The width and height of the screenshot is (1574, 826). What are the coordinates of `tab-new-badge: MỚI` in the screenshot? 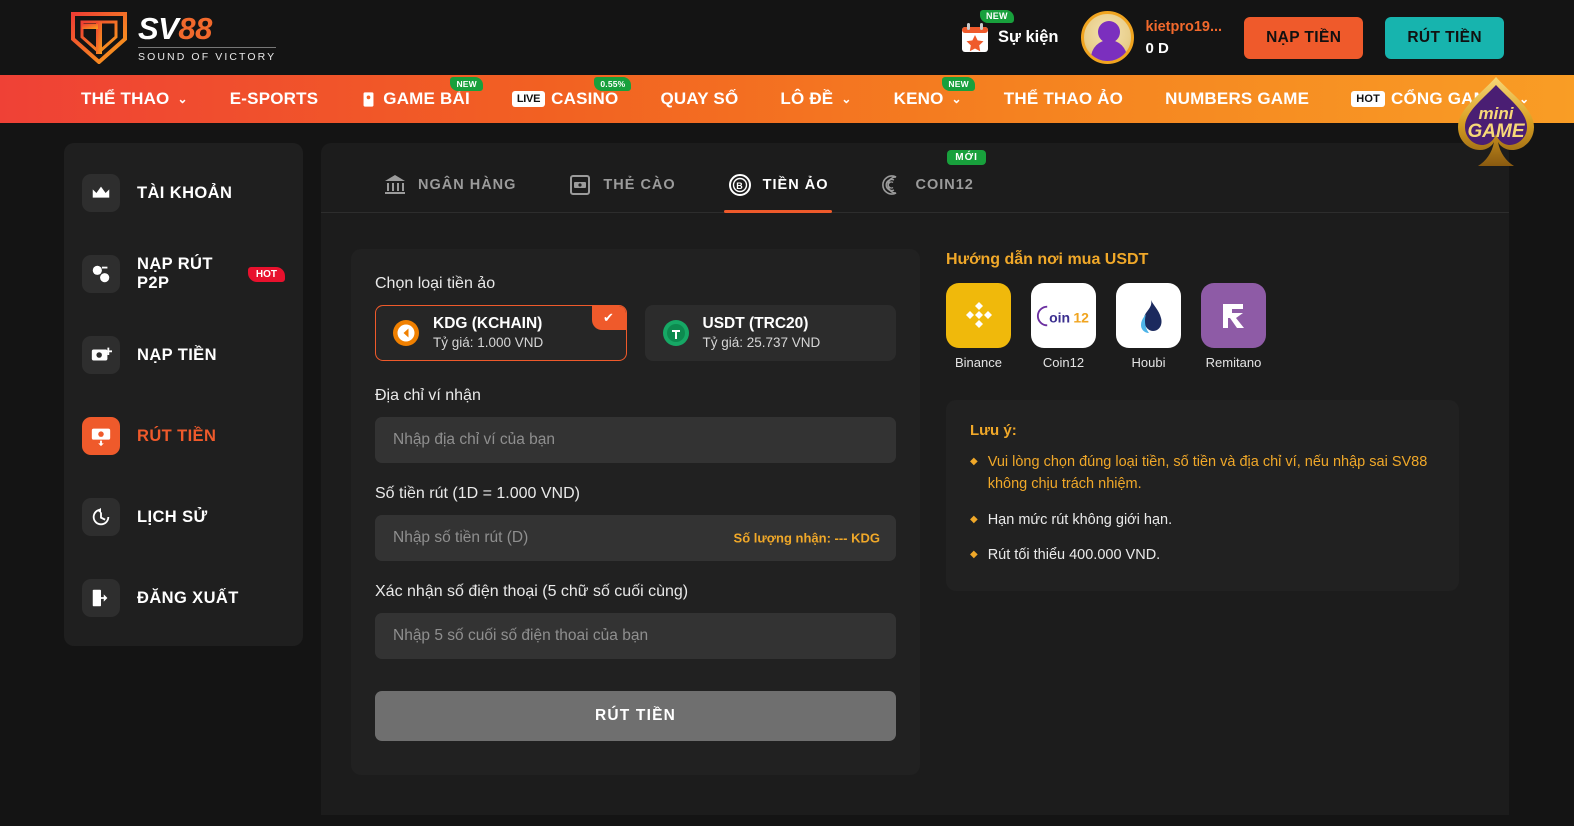 It's located at (966, 157).